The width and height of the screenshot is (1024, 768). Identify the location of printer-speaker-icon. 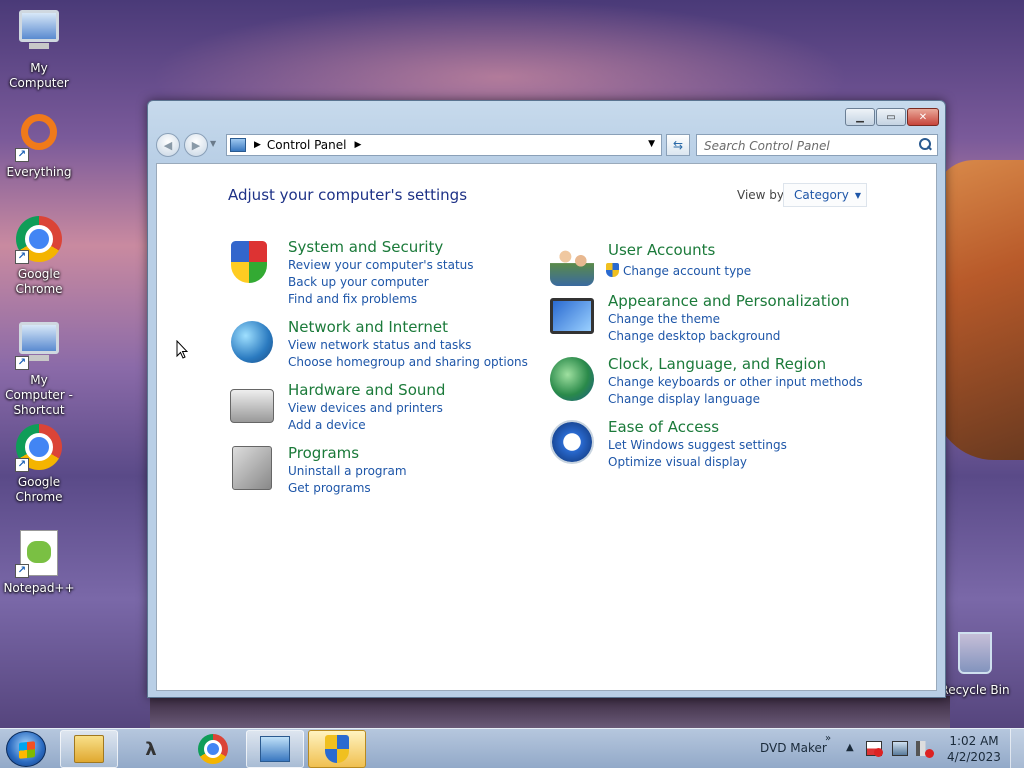
(252, 405).